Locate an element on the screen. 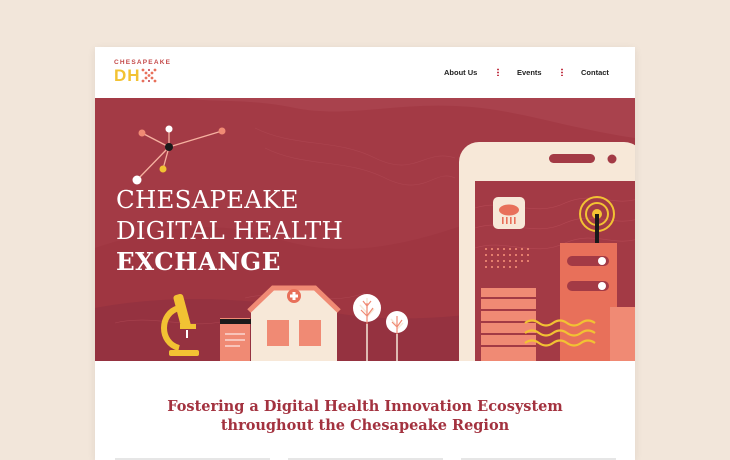  hospital-icon is located at coordinates (294, 323).